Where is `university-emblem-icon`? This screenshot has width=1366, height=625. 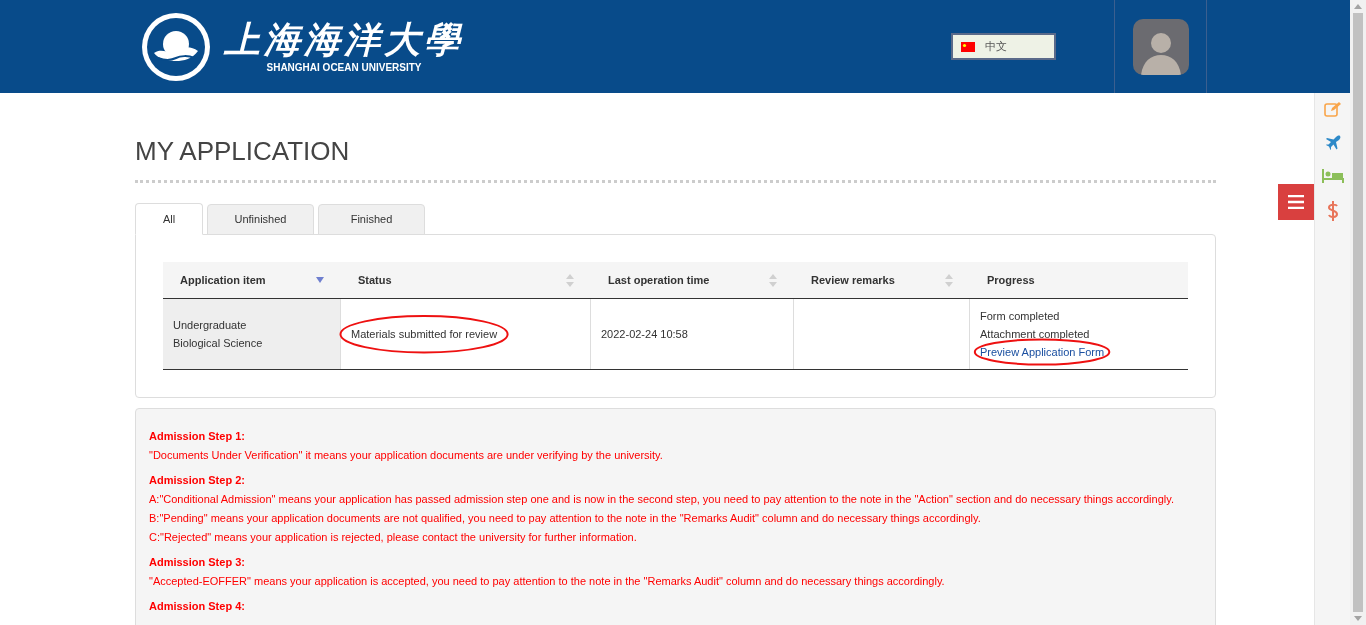
university-emblem-icon is located at coordinates (176, 46).